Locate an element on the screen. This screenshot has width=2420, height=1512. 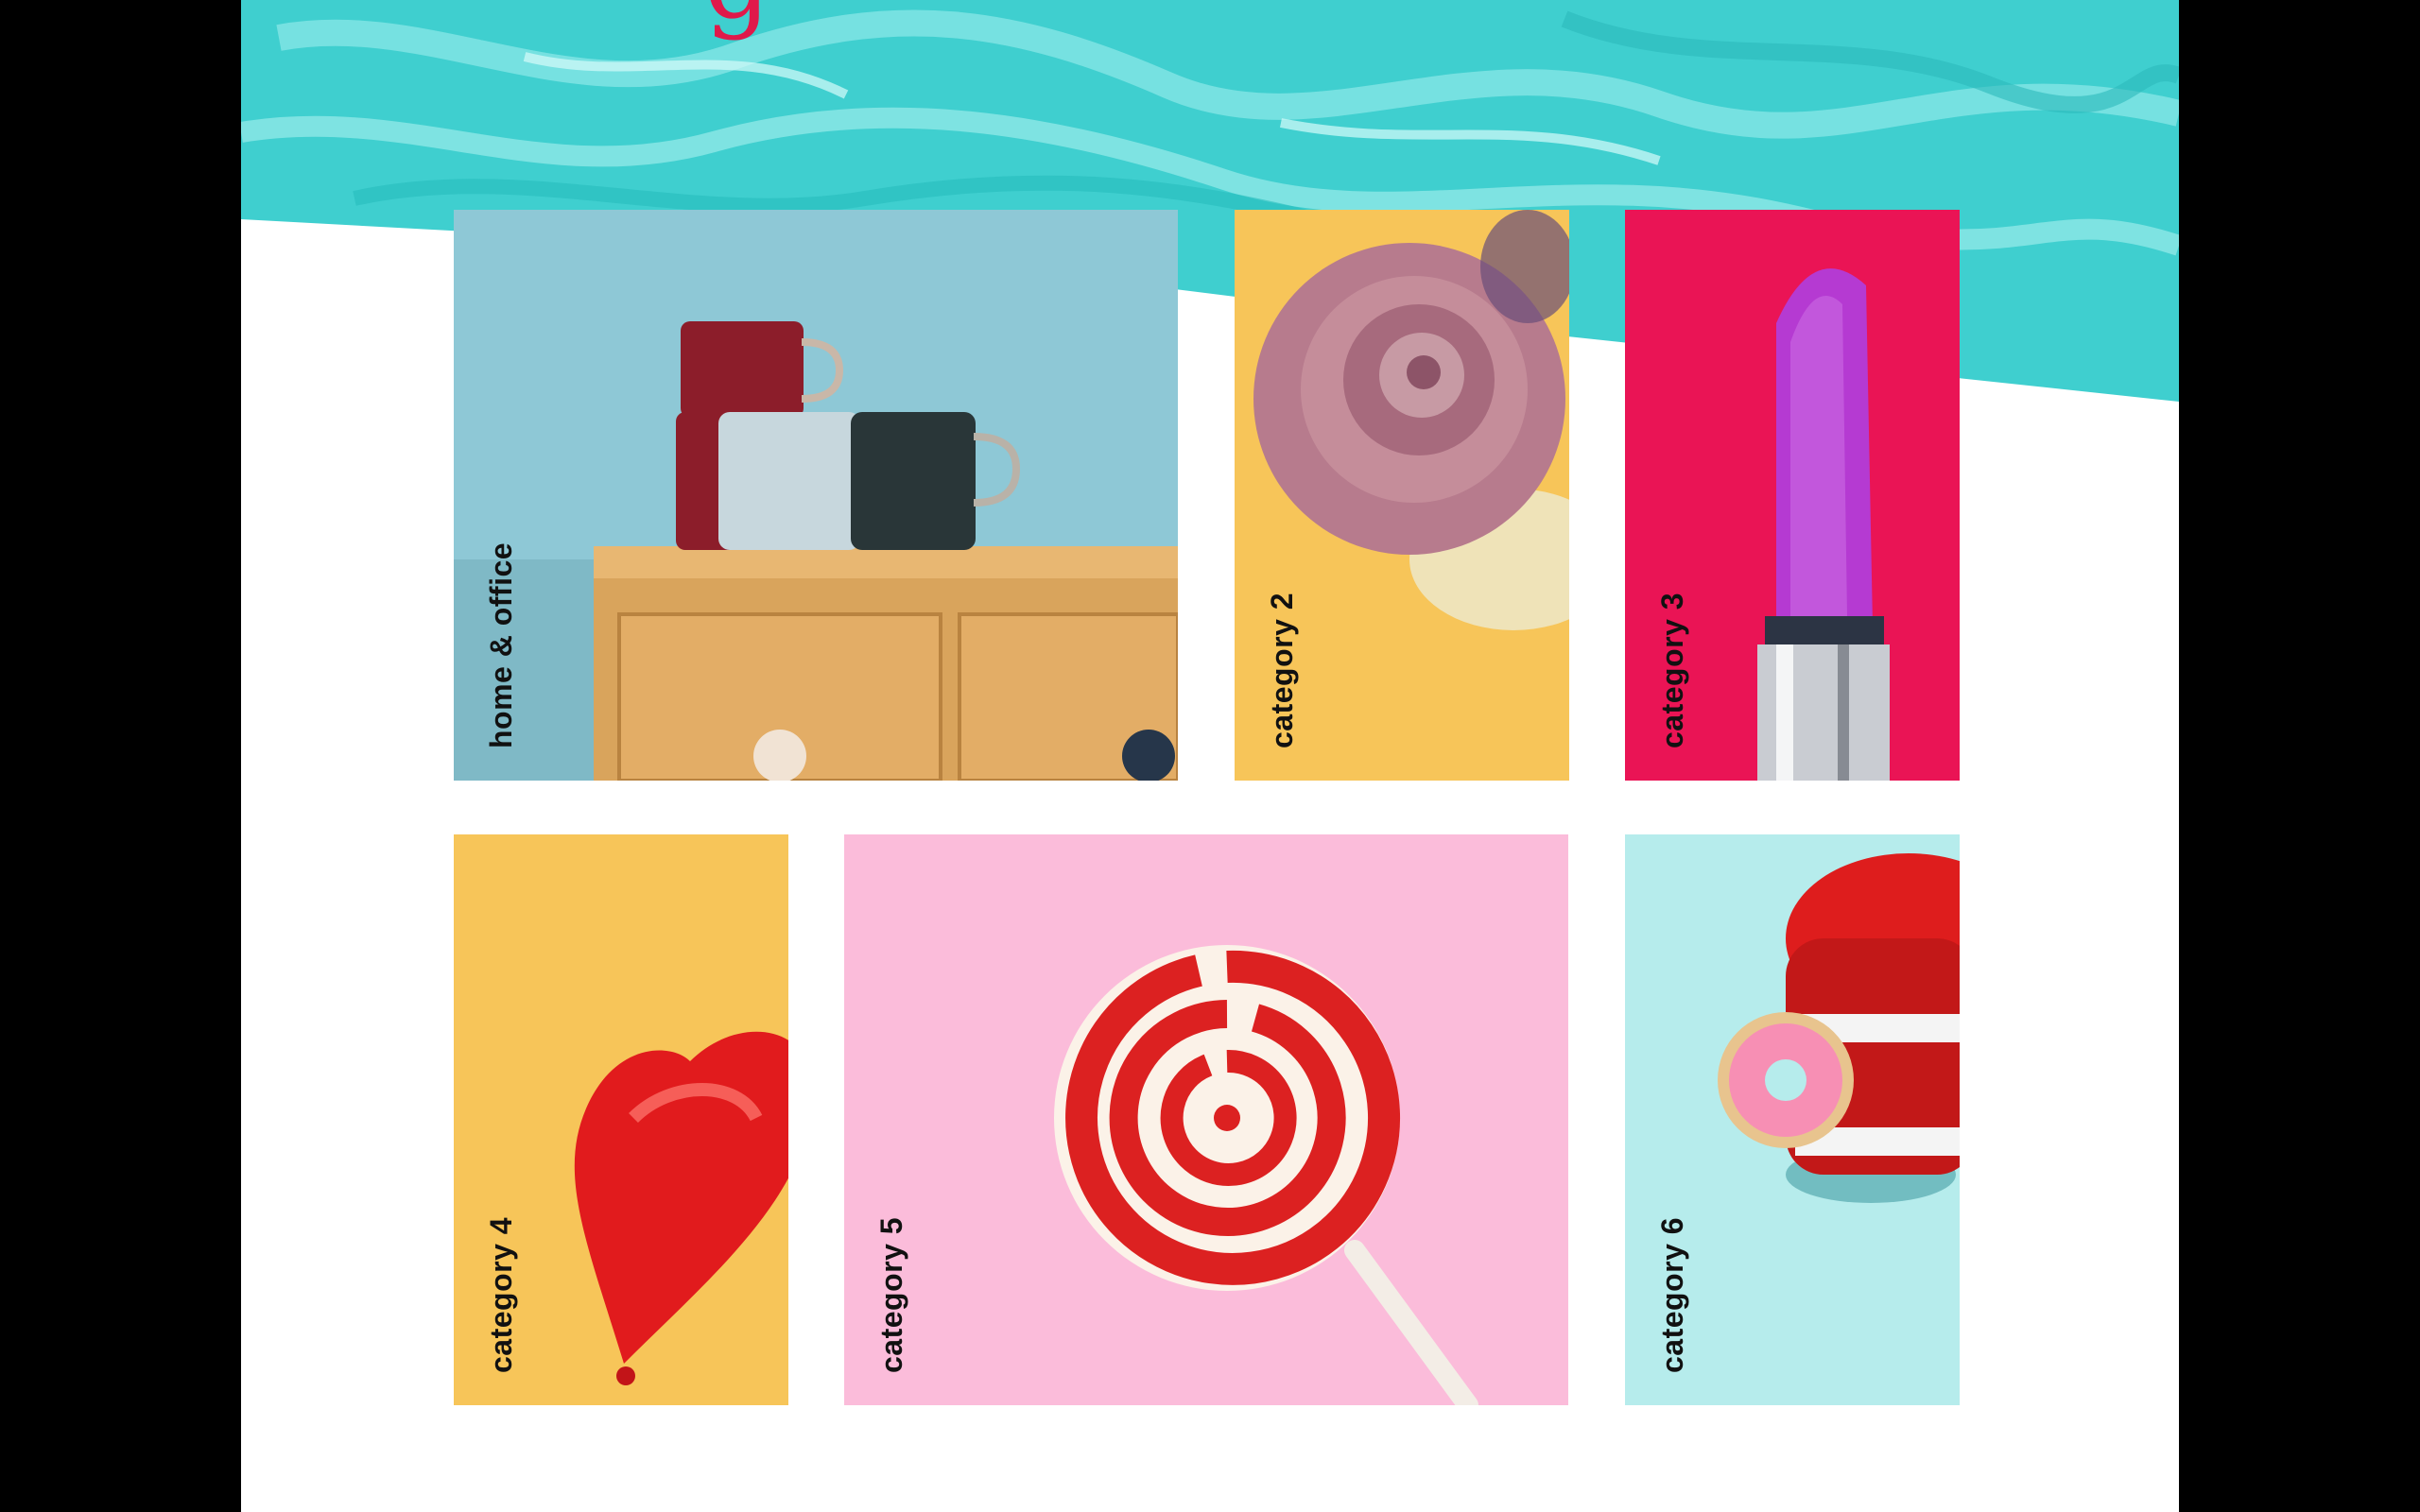
lollipop-image is located at coordinates (1206, 1119).